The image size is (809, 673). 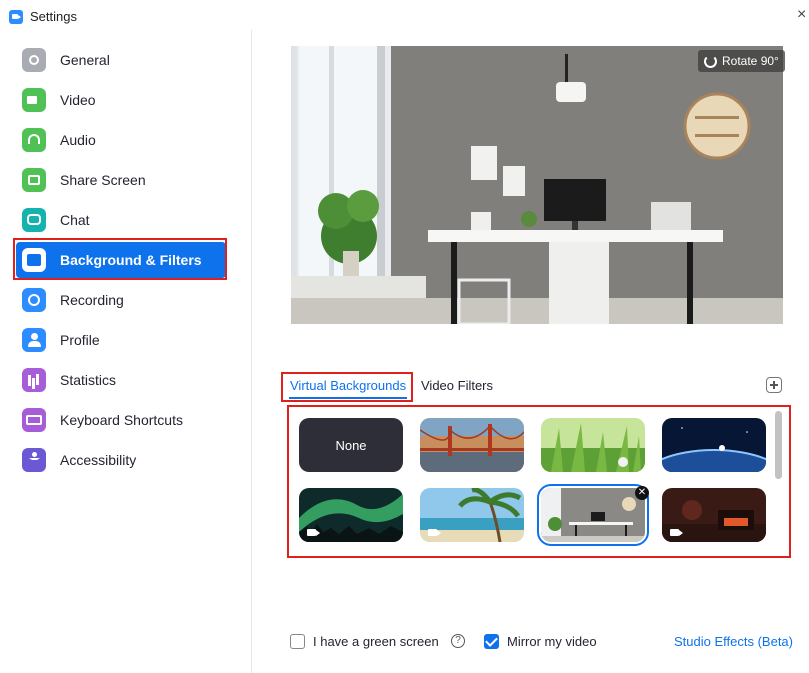 What do you see at coordinates (348, 398) in the screenshot?
I see `active-tab-underline` at bounding box center [348, 398].